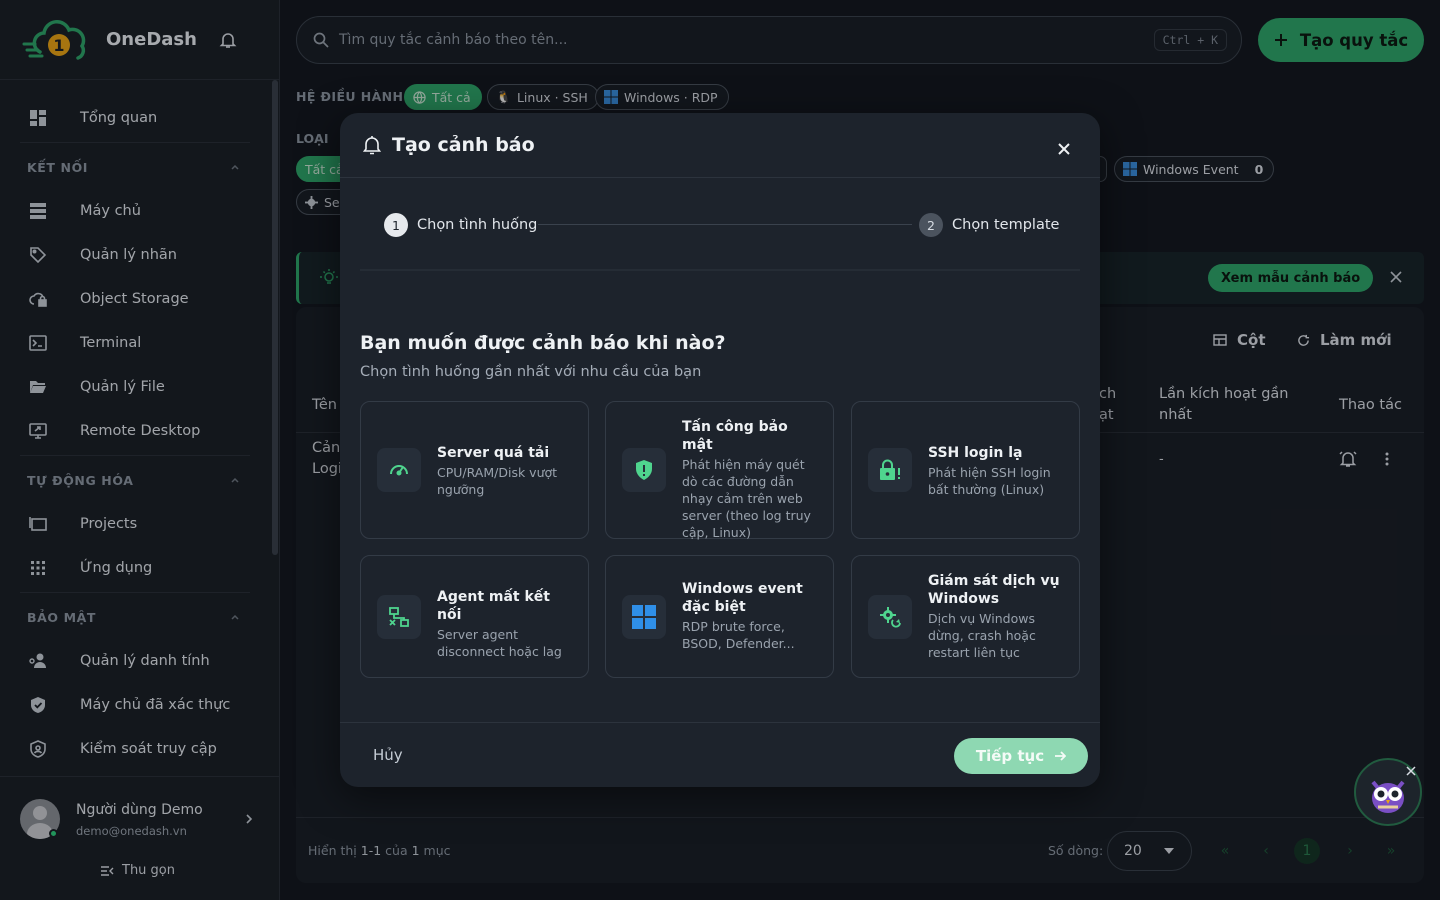 The width and height of the screenshot is (1440, 900). I want to click on step-label: Chọn template, so click(1006, 225).